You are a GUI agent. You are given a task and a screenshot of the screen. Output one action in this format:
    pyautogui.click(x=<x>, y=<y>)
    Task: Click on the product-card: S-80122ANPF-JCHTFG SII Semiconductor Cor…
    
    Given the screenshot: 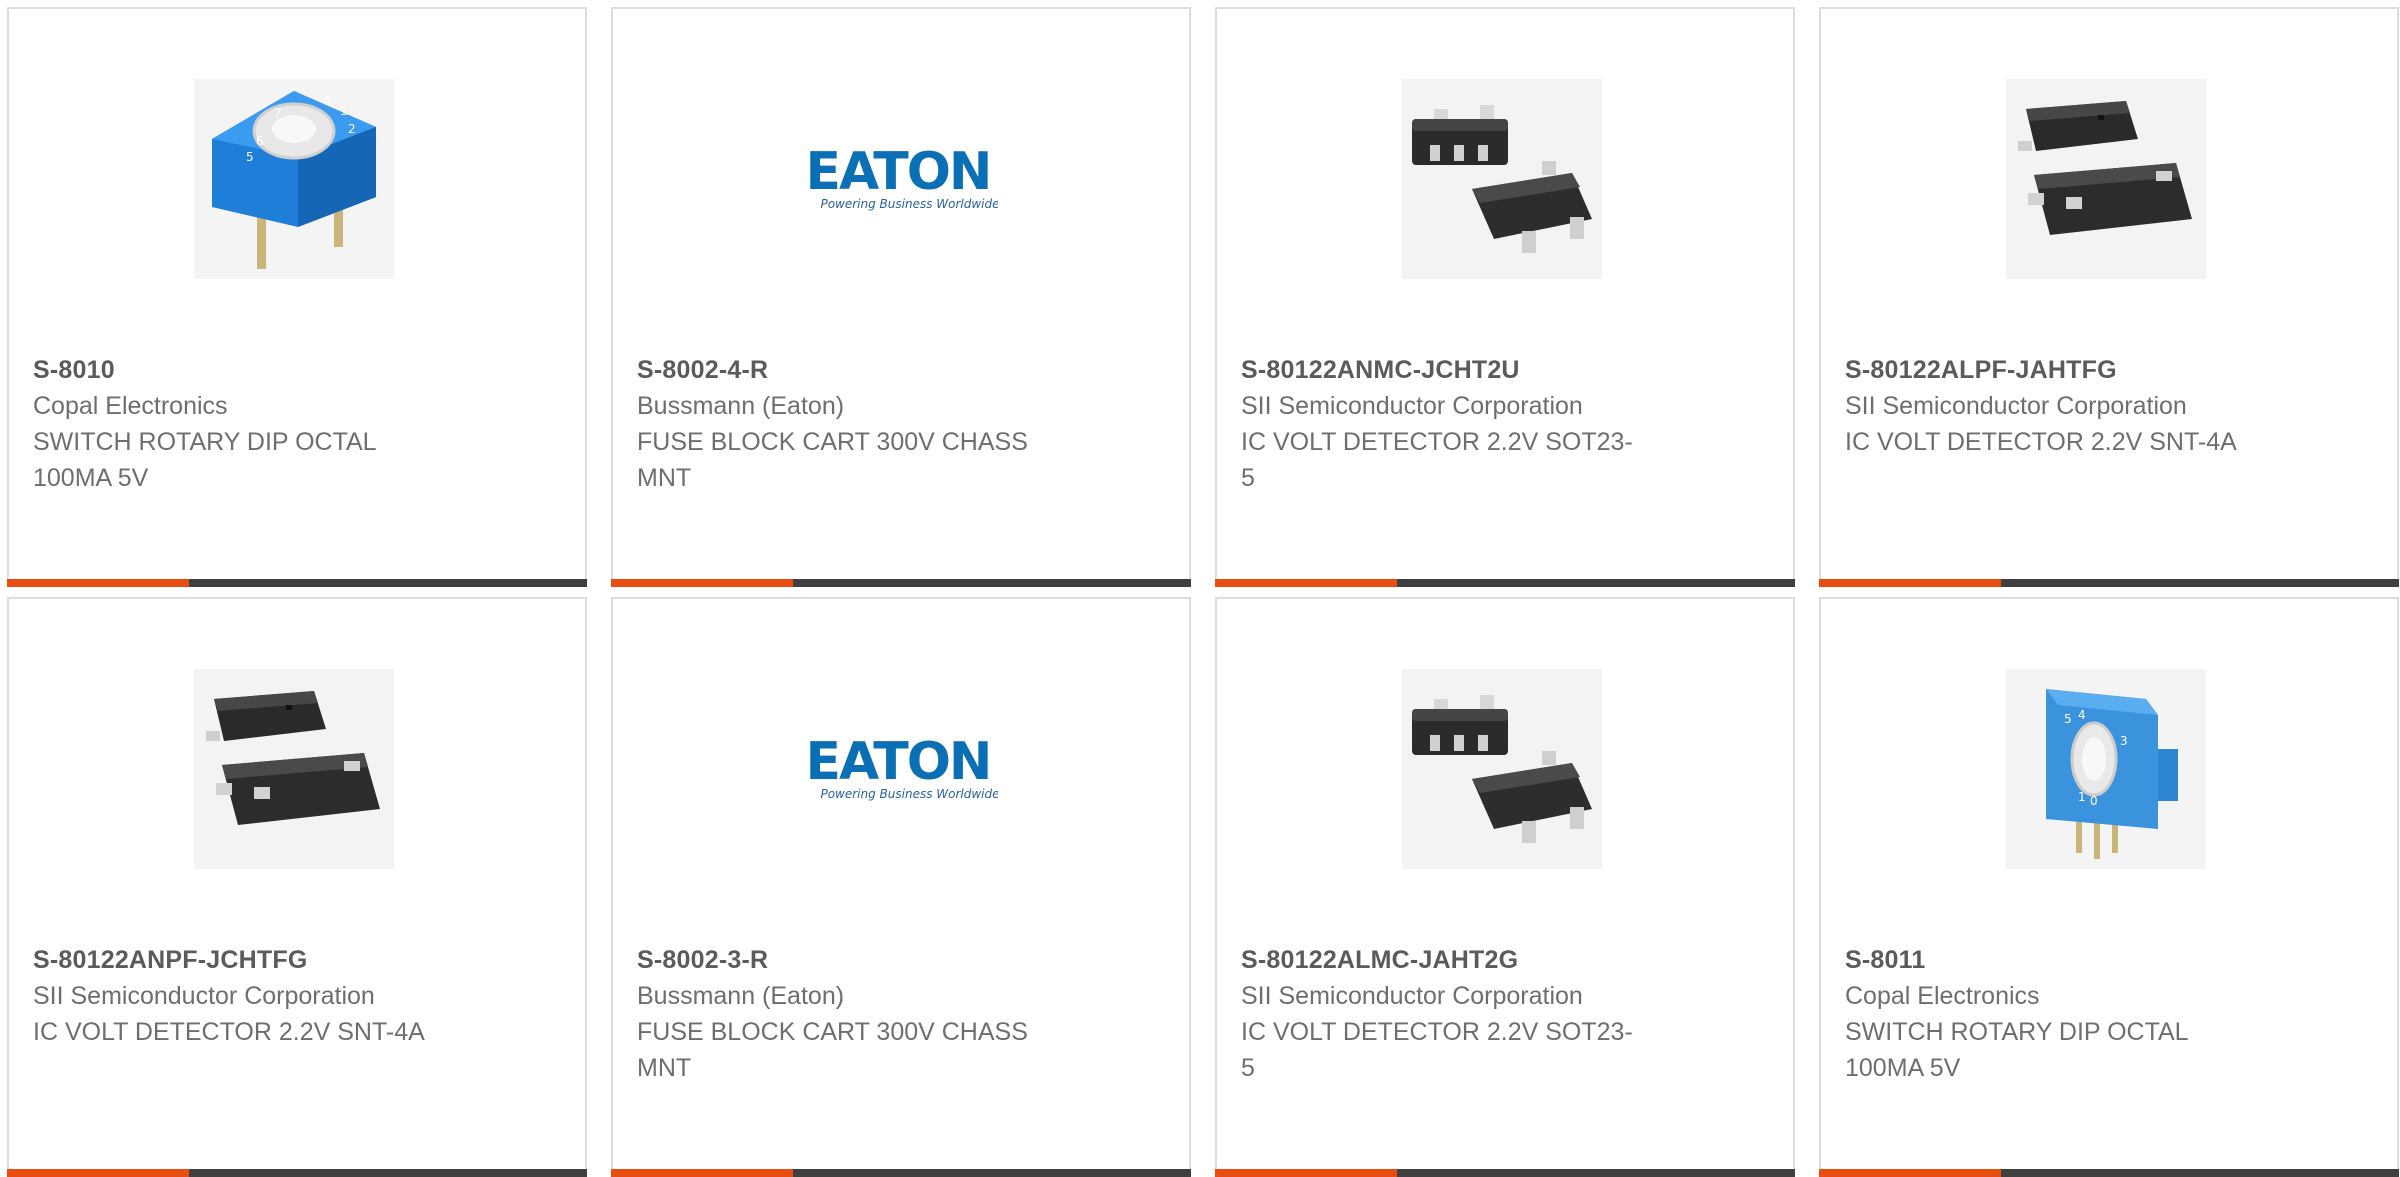 What is the action you would take?
    pyautogui.click(x=297, y=887)
    